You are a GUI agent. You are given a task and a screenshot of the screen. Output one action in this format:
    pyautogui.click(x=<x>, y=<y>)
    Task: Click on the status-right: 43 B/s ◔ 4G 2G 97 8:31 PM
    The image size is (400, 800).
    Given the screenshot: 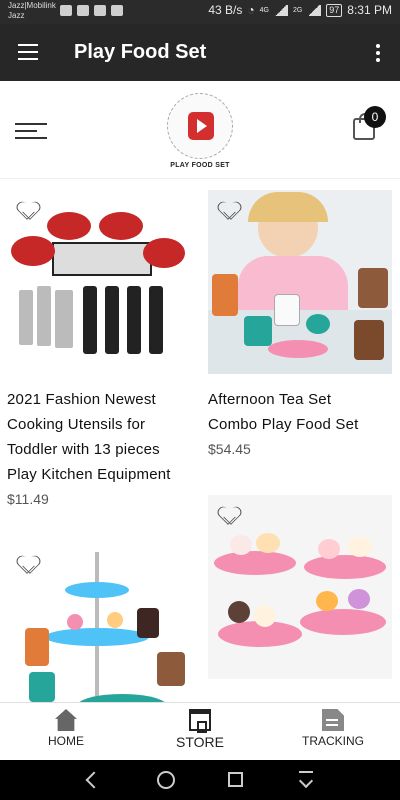 What is the action you would take?
    pyautogui.click(x=300, y=10)
    